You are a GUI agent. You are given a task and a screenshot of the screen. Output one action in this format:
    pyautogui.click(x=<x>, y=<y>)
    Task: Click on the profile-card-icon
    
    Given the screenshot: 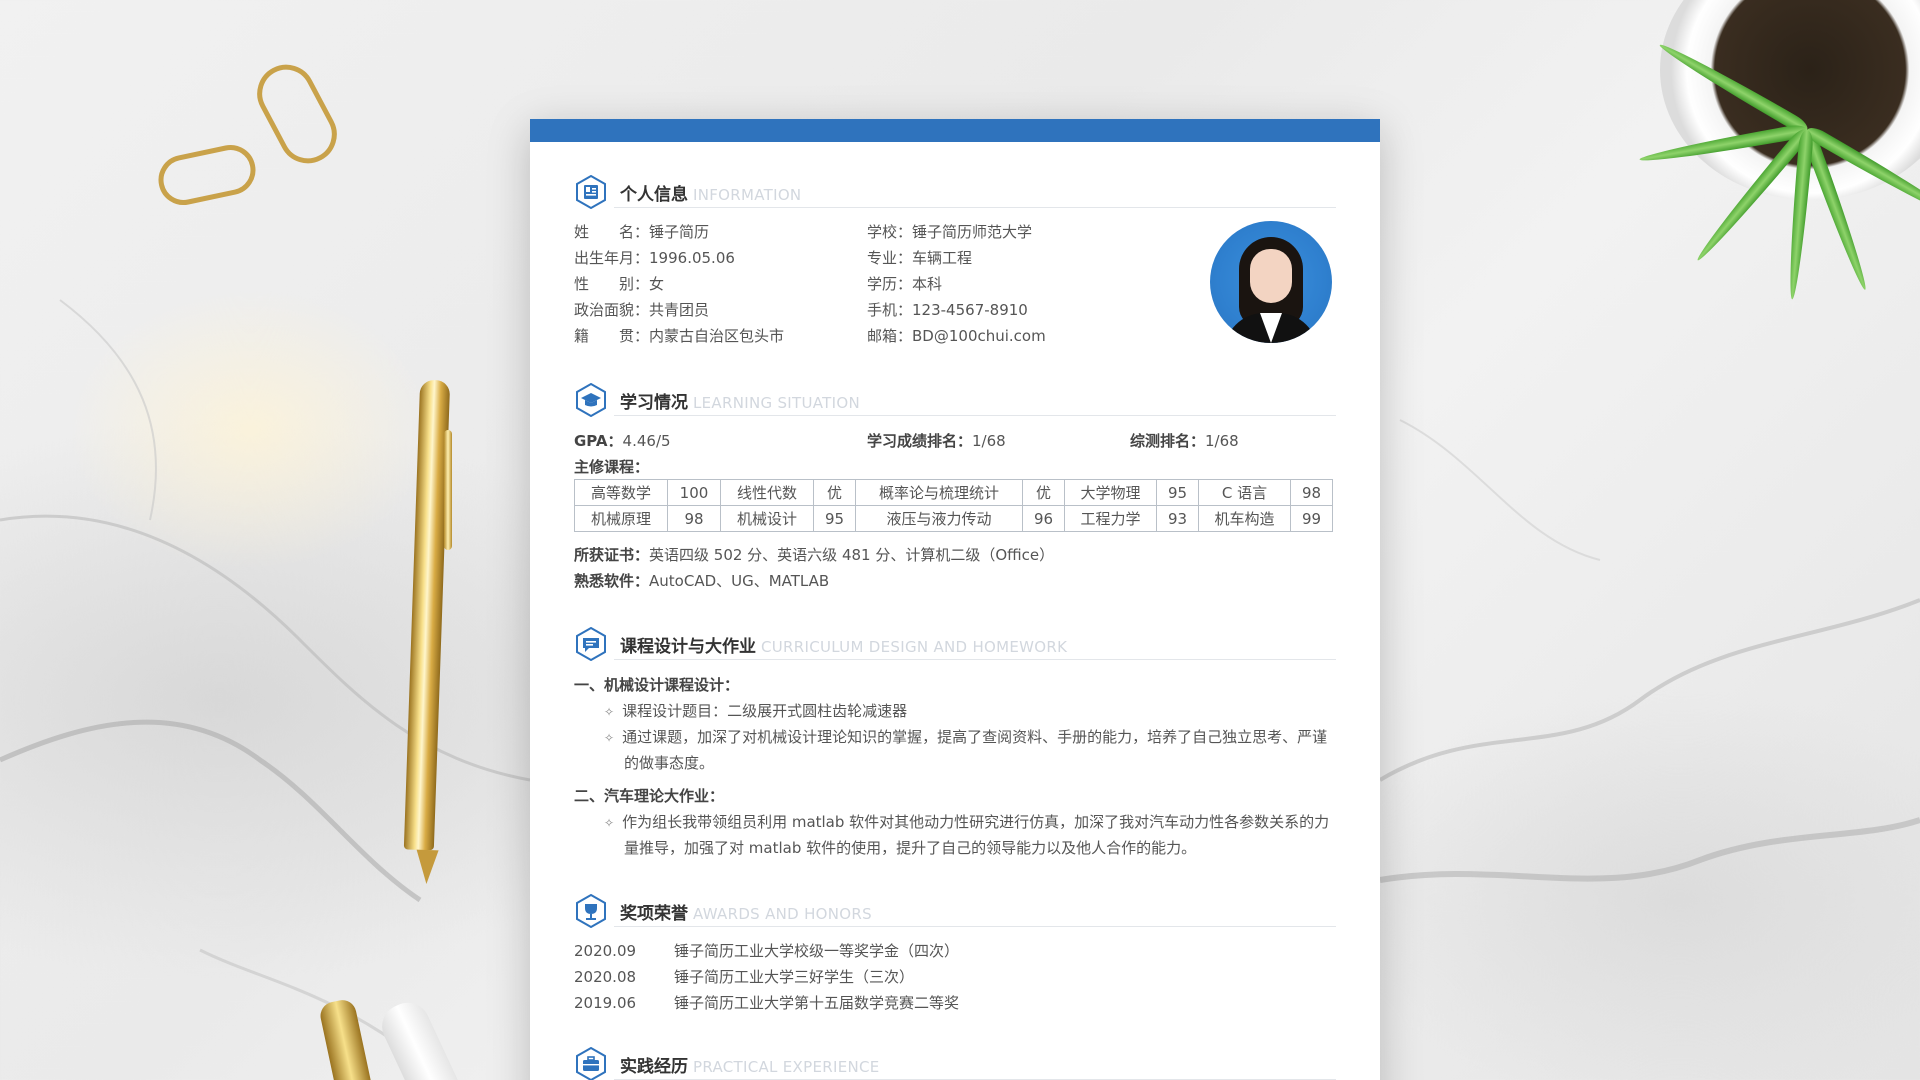 What is the action you would take?
    pyautogui.click(x=591, y=192)
    